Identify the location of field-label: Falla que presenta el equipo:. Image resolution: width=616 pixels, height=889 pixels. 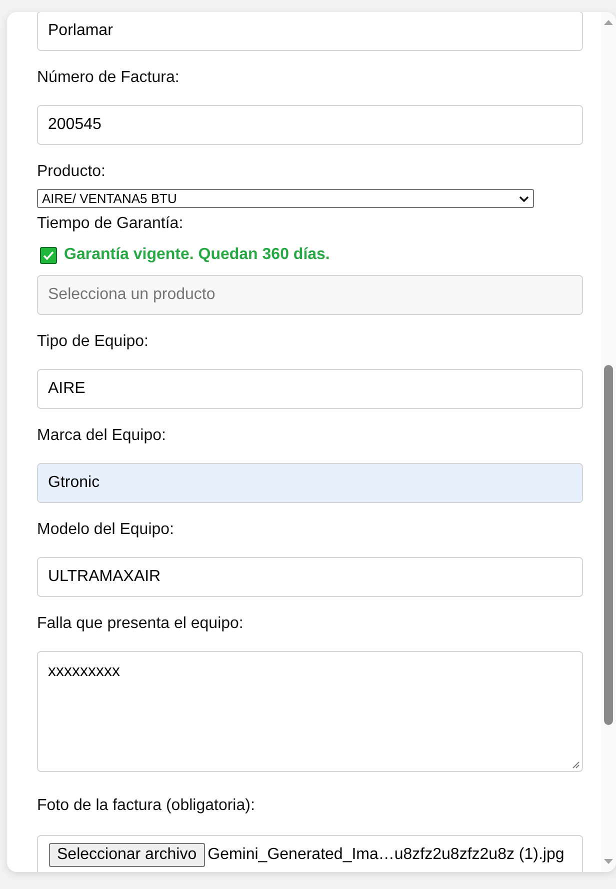
(140, 624).